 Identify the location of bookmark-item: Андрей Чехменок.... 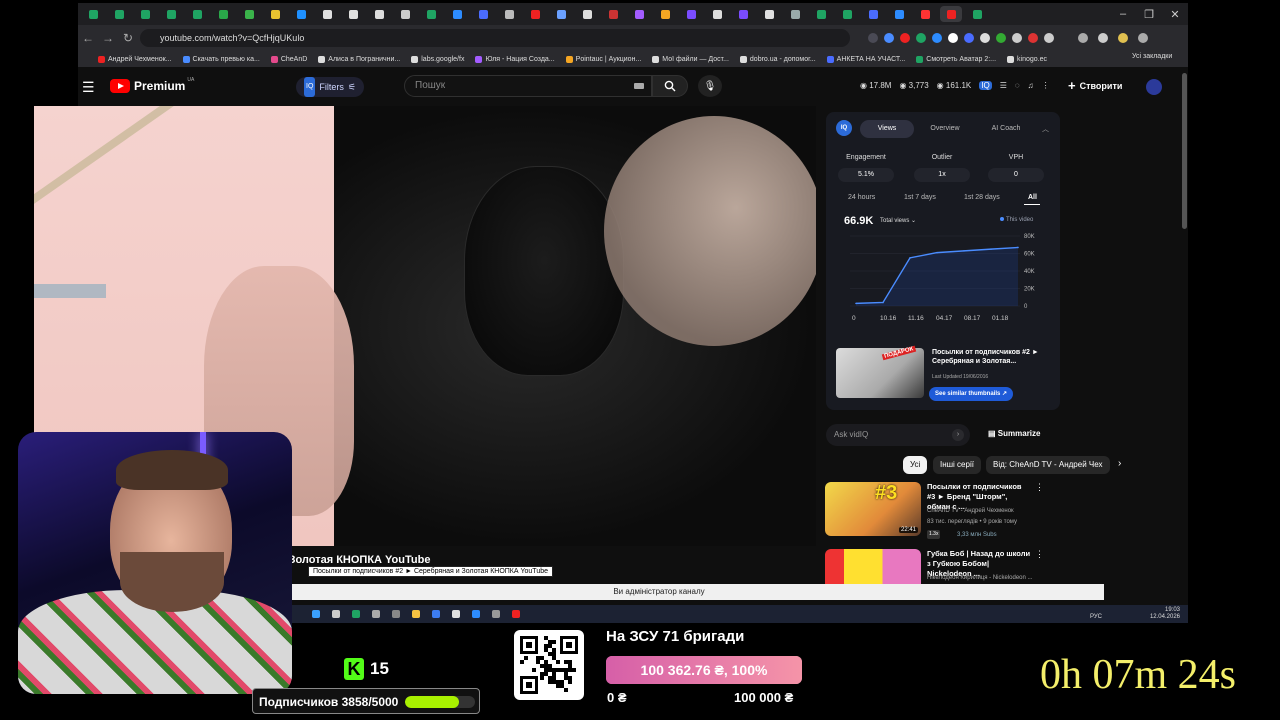
(135, 59).